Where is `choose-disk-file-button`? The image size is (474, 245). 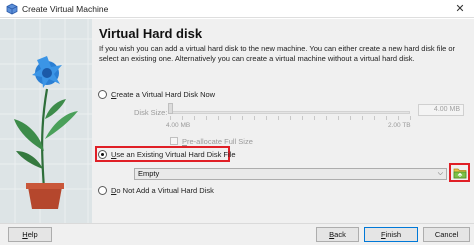
choose-disk-file-button is located at coordinates (460, 173).